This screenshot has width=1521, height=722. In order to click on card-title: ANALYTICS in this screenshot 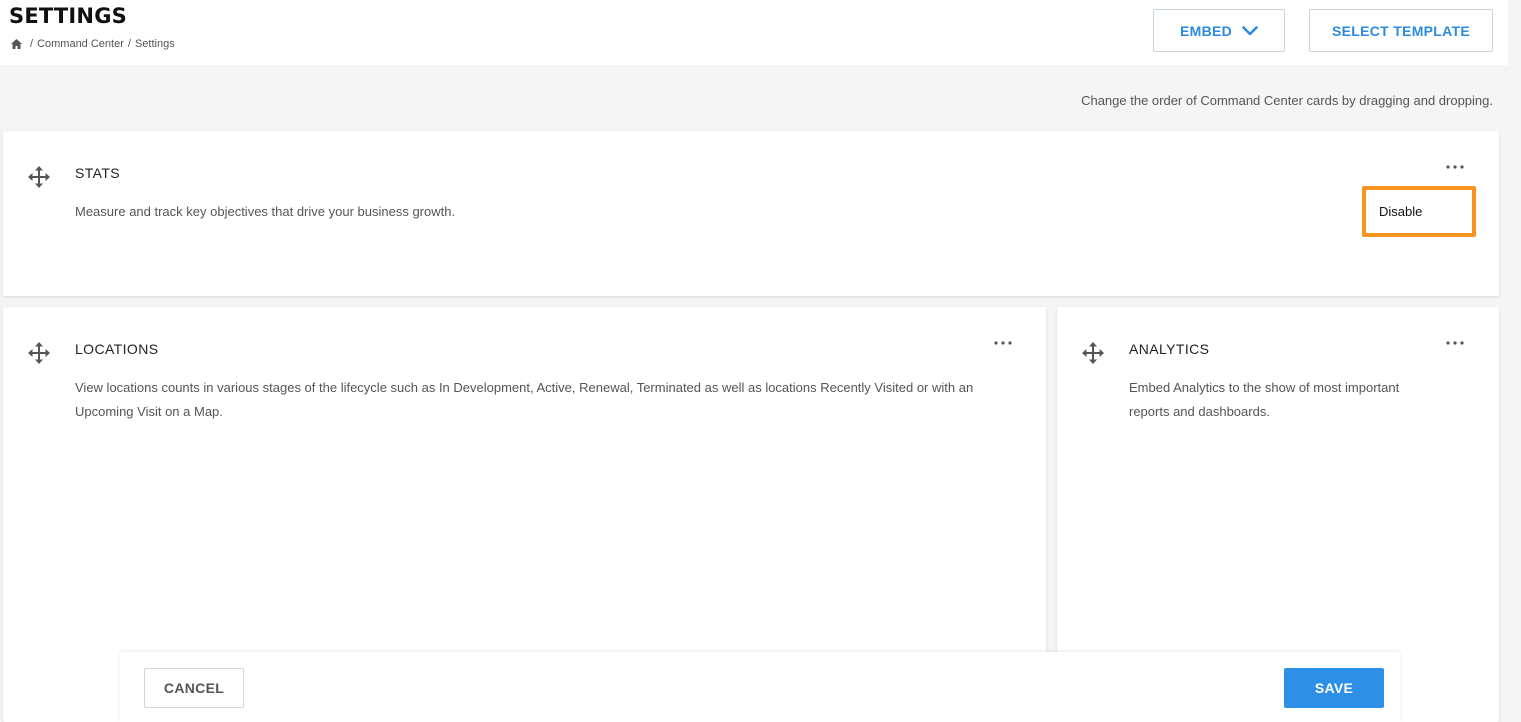, I will do `click(1169, 349)`.